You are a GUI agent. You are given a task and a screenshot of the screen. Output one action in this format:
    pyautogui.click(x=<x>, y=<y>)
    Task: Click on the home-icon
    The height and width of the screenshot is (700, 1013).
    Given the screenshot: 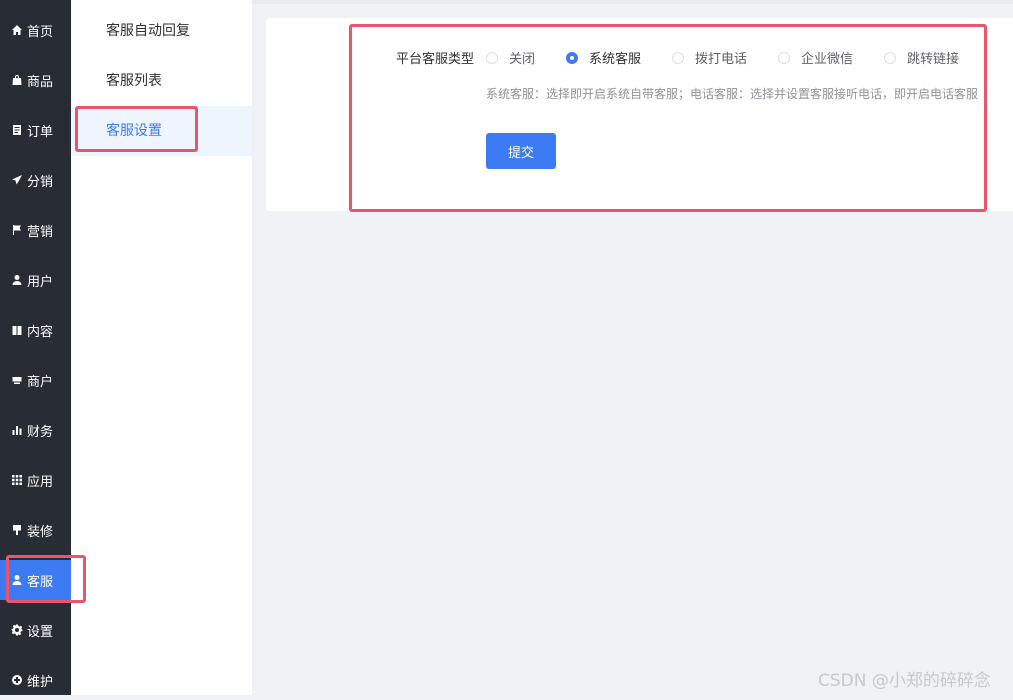 What is the action you would take?
    pyautogui.click(x=17, y=30)
    